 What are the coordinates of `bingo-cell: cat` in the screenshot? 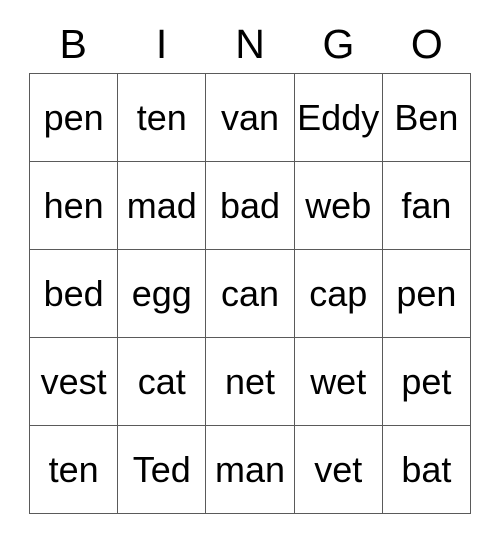 It's located at (162, 382).